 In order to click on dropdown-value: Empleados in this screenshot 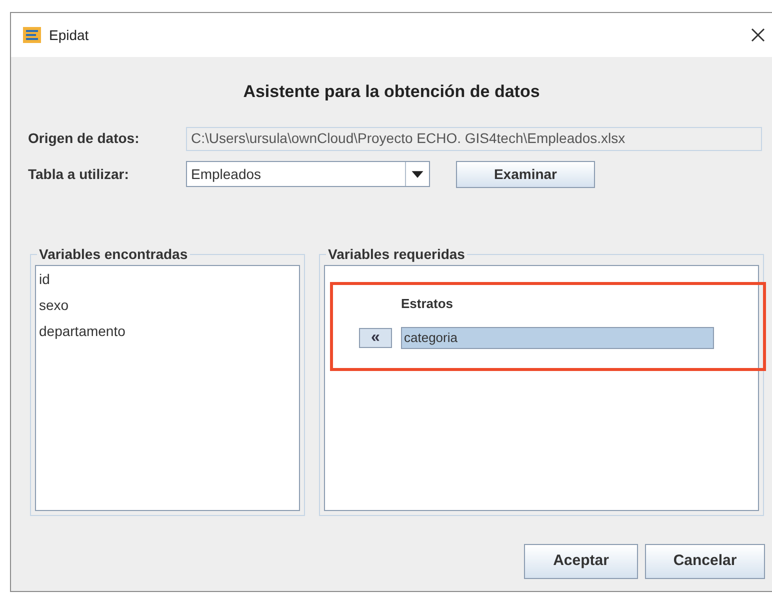, I will do `click(226, 174)`.